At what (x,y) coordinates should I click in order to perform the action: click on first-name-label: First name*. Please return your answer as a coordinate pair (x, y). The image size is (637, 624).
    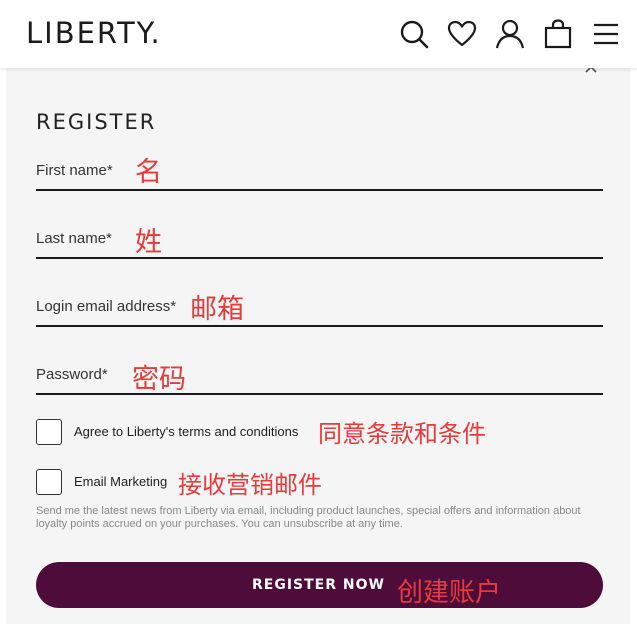
    Looking at the image, I should click on (74, 170).